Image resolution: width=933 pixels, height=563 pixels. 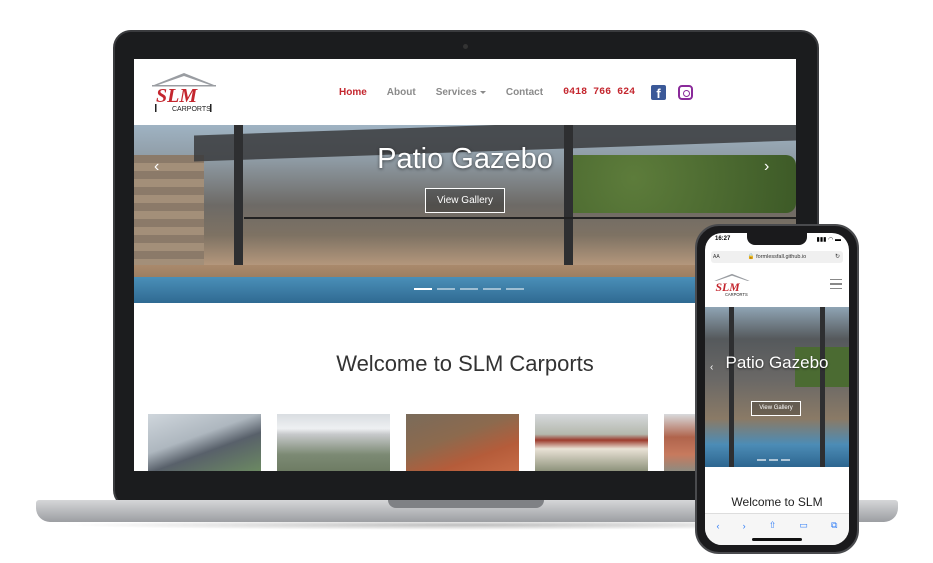 What do you see at coordinates (456, 92) in the screenshot?
I see `nav-services-label: Services` at bounding box center [456, 92].